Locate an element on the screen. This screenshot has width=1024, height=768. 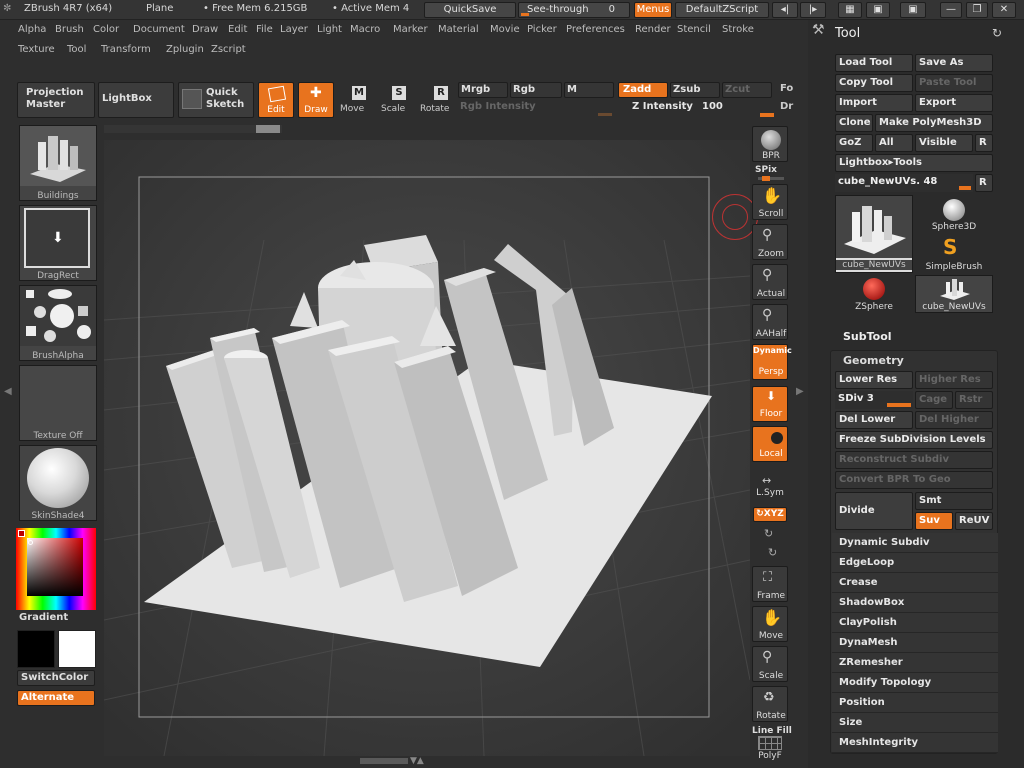
size-section: Size is located at coordinates (915, 723).